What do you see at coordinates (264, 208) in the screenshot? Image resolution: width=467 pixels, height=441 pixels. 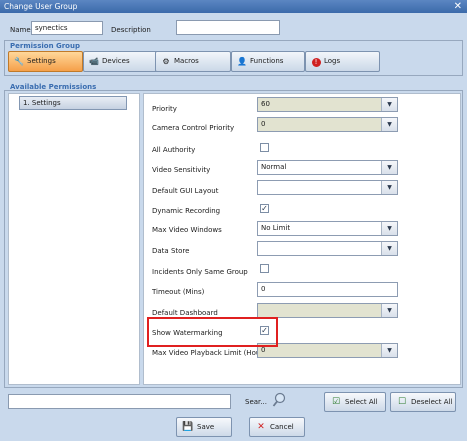 I see `dynamic-recording-checkbox: ✓` at bounding box center [264, 208].